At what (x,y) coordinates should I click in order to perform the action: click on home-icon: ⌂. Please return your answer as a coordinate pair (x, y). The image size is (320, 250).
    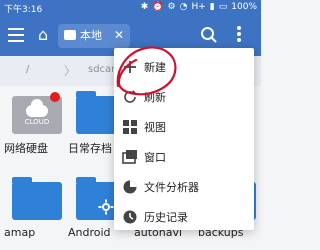
    Looking at the image, I should click on (43, 35).